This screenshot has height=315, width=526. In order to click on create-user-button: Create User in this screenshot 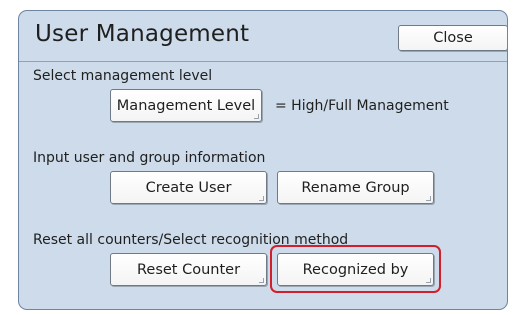, I will do `click(188, 187)`.